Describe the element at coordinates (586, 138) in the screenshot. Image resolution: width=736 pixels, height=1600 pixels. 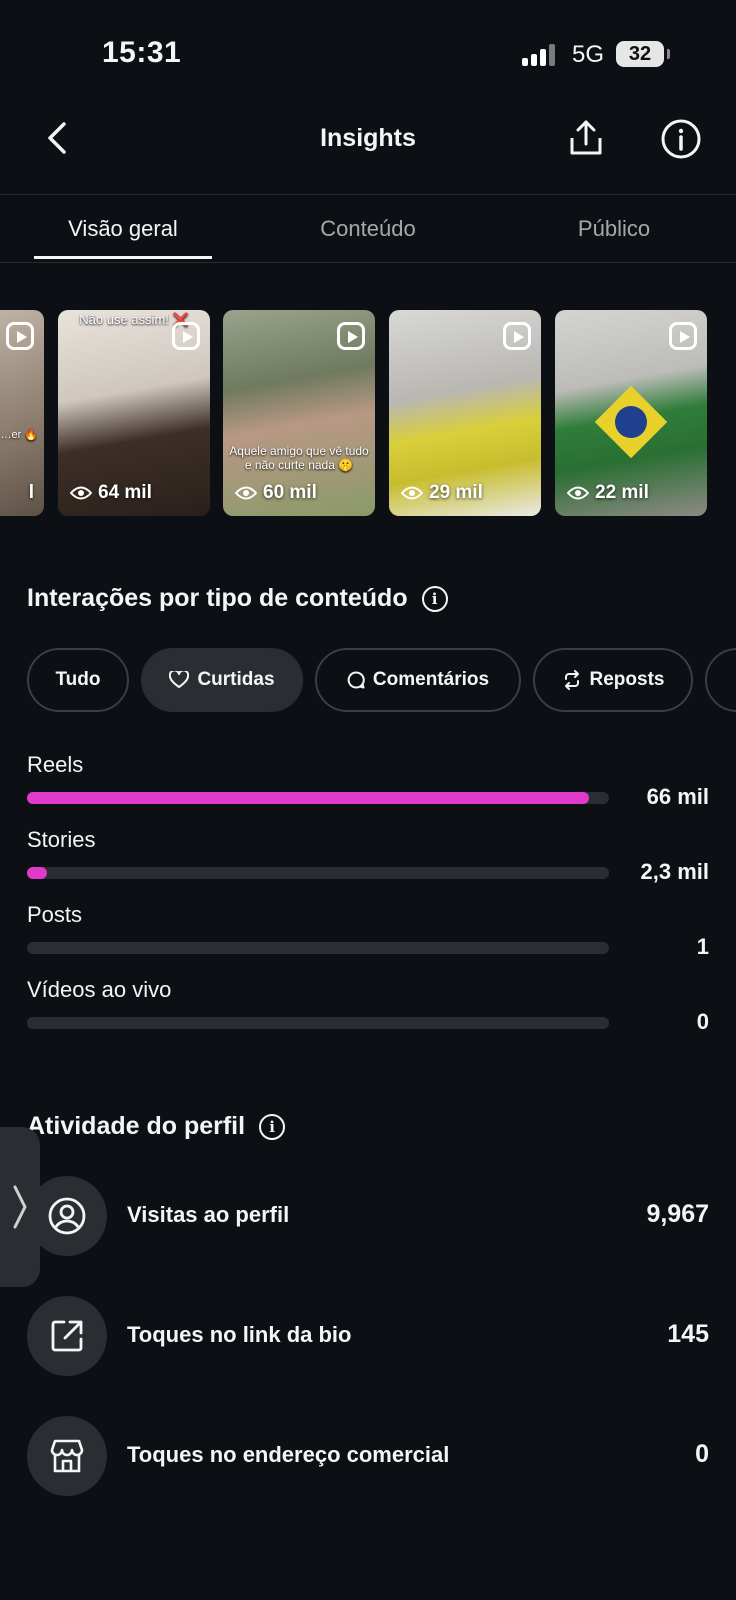
I see `share-icon` at that location.